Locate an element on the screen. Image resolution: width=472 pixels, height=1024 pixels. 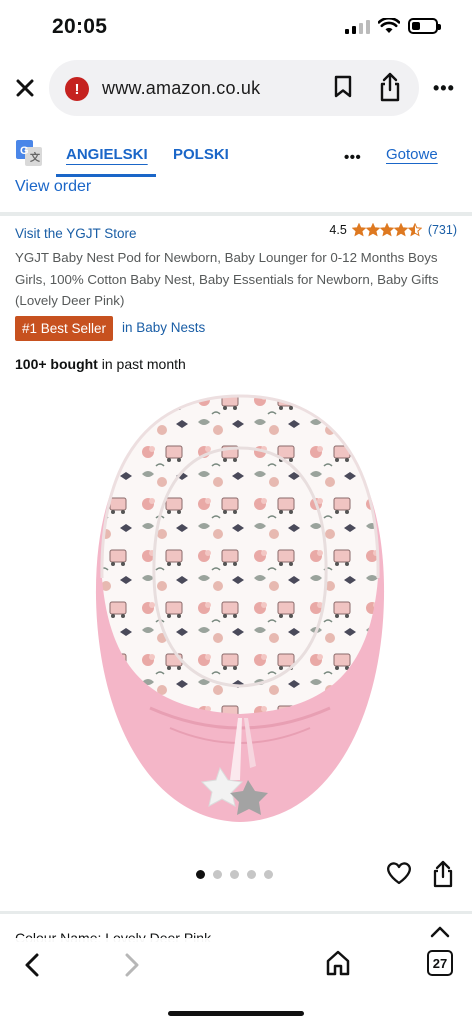
chevron-up-icon is located at coordinates (440, 932).